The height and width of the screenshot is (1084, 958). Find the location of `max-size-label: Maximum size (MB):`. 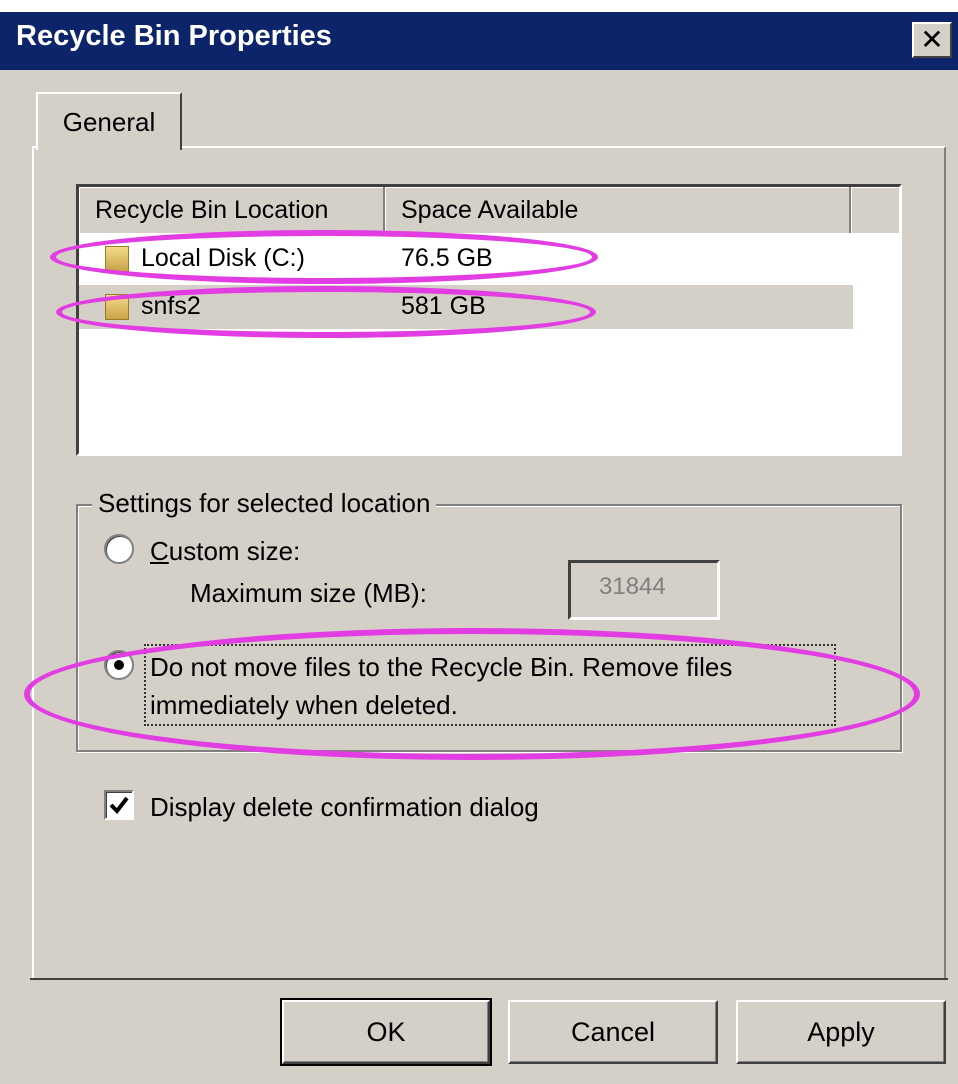

max-size-label: Maximum size (MB): is located at coordinates (308, 593).